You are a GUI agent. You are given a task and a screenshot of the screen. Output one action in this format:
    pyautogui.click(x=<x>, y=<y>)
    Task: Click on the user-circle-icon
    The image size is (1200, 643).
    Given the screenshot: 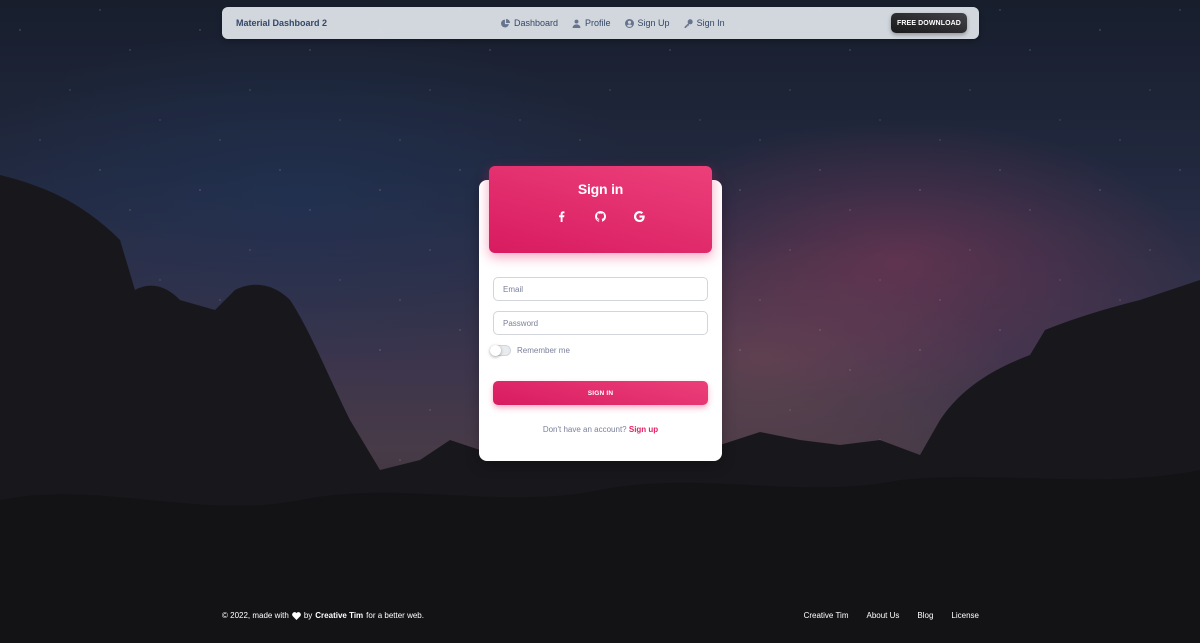 What is the action you would take?
    pyautogui.click(x=629, y=23)
    